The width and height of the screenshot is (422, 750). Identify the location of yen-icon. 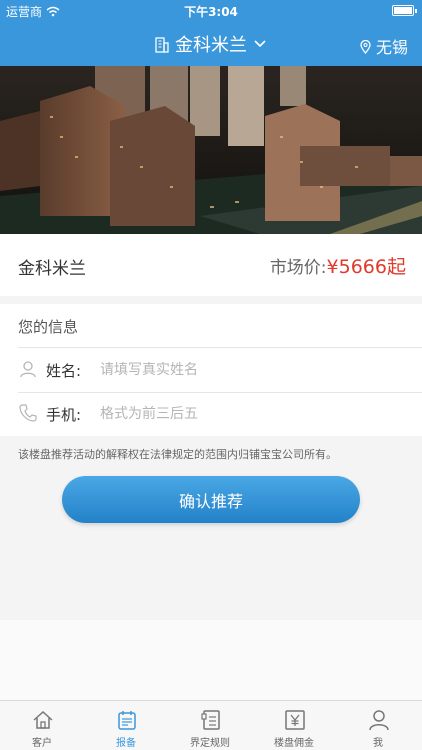
(295, 720).